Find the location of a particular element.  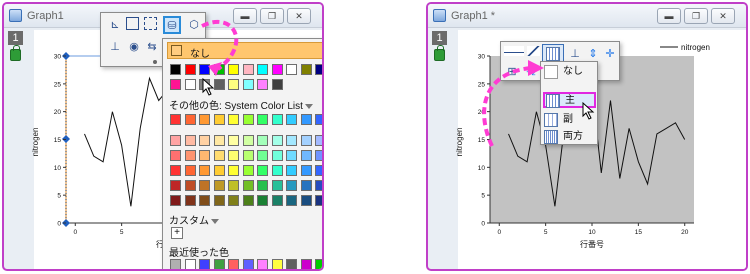

axis-break-icon: ⊥ is located at coordinates (575, 54).